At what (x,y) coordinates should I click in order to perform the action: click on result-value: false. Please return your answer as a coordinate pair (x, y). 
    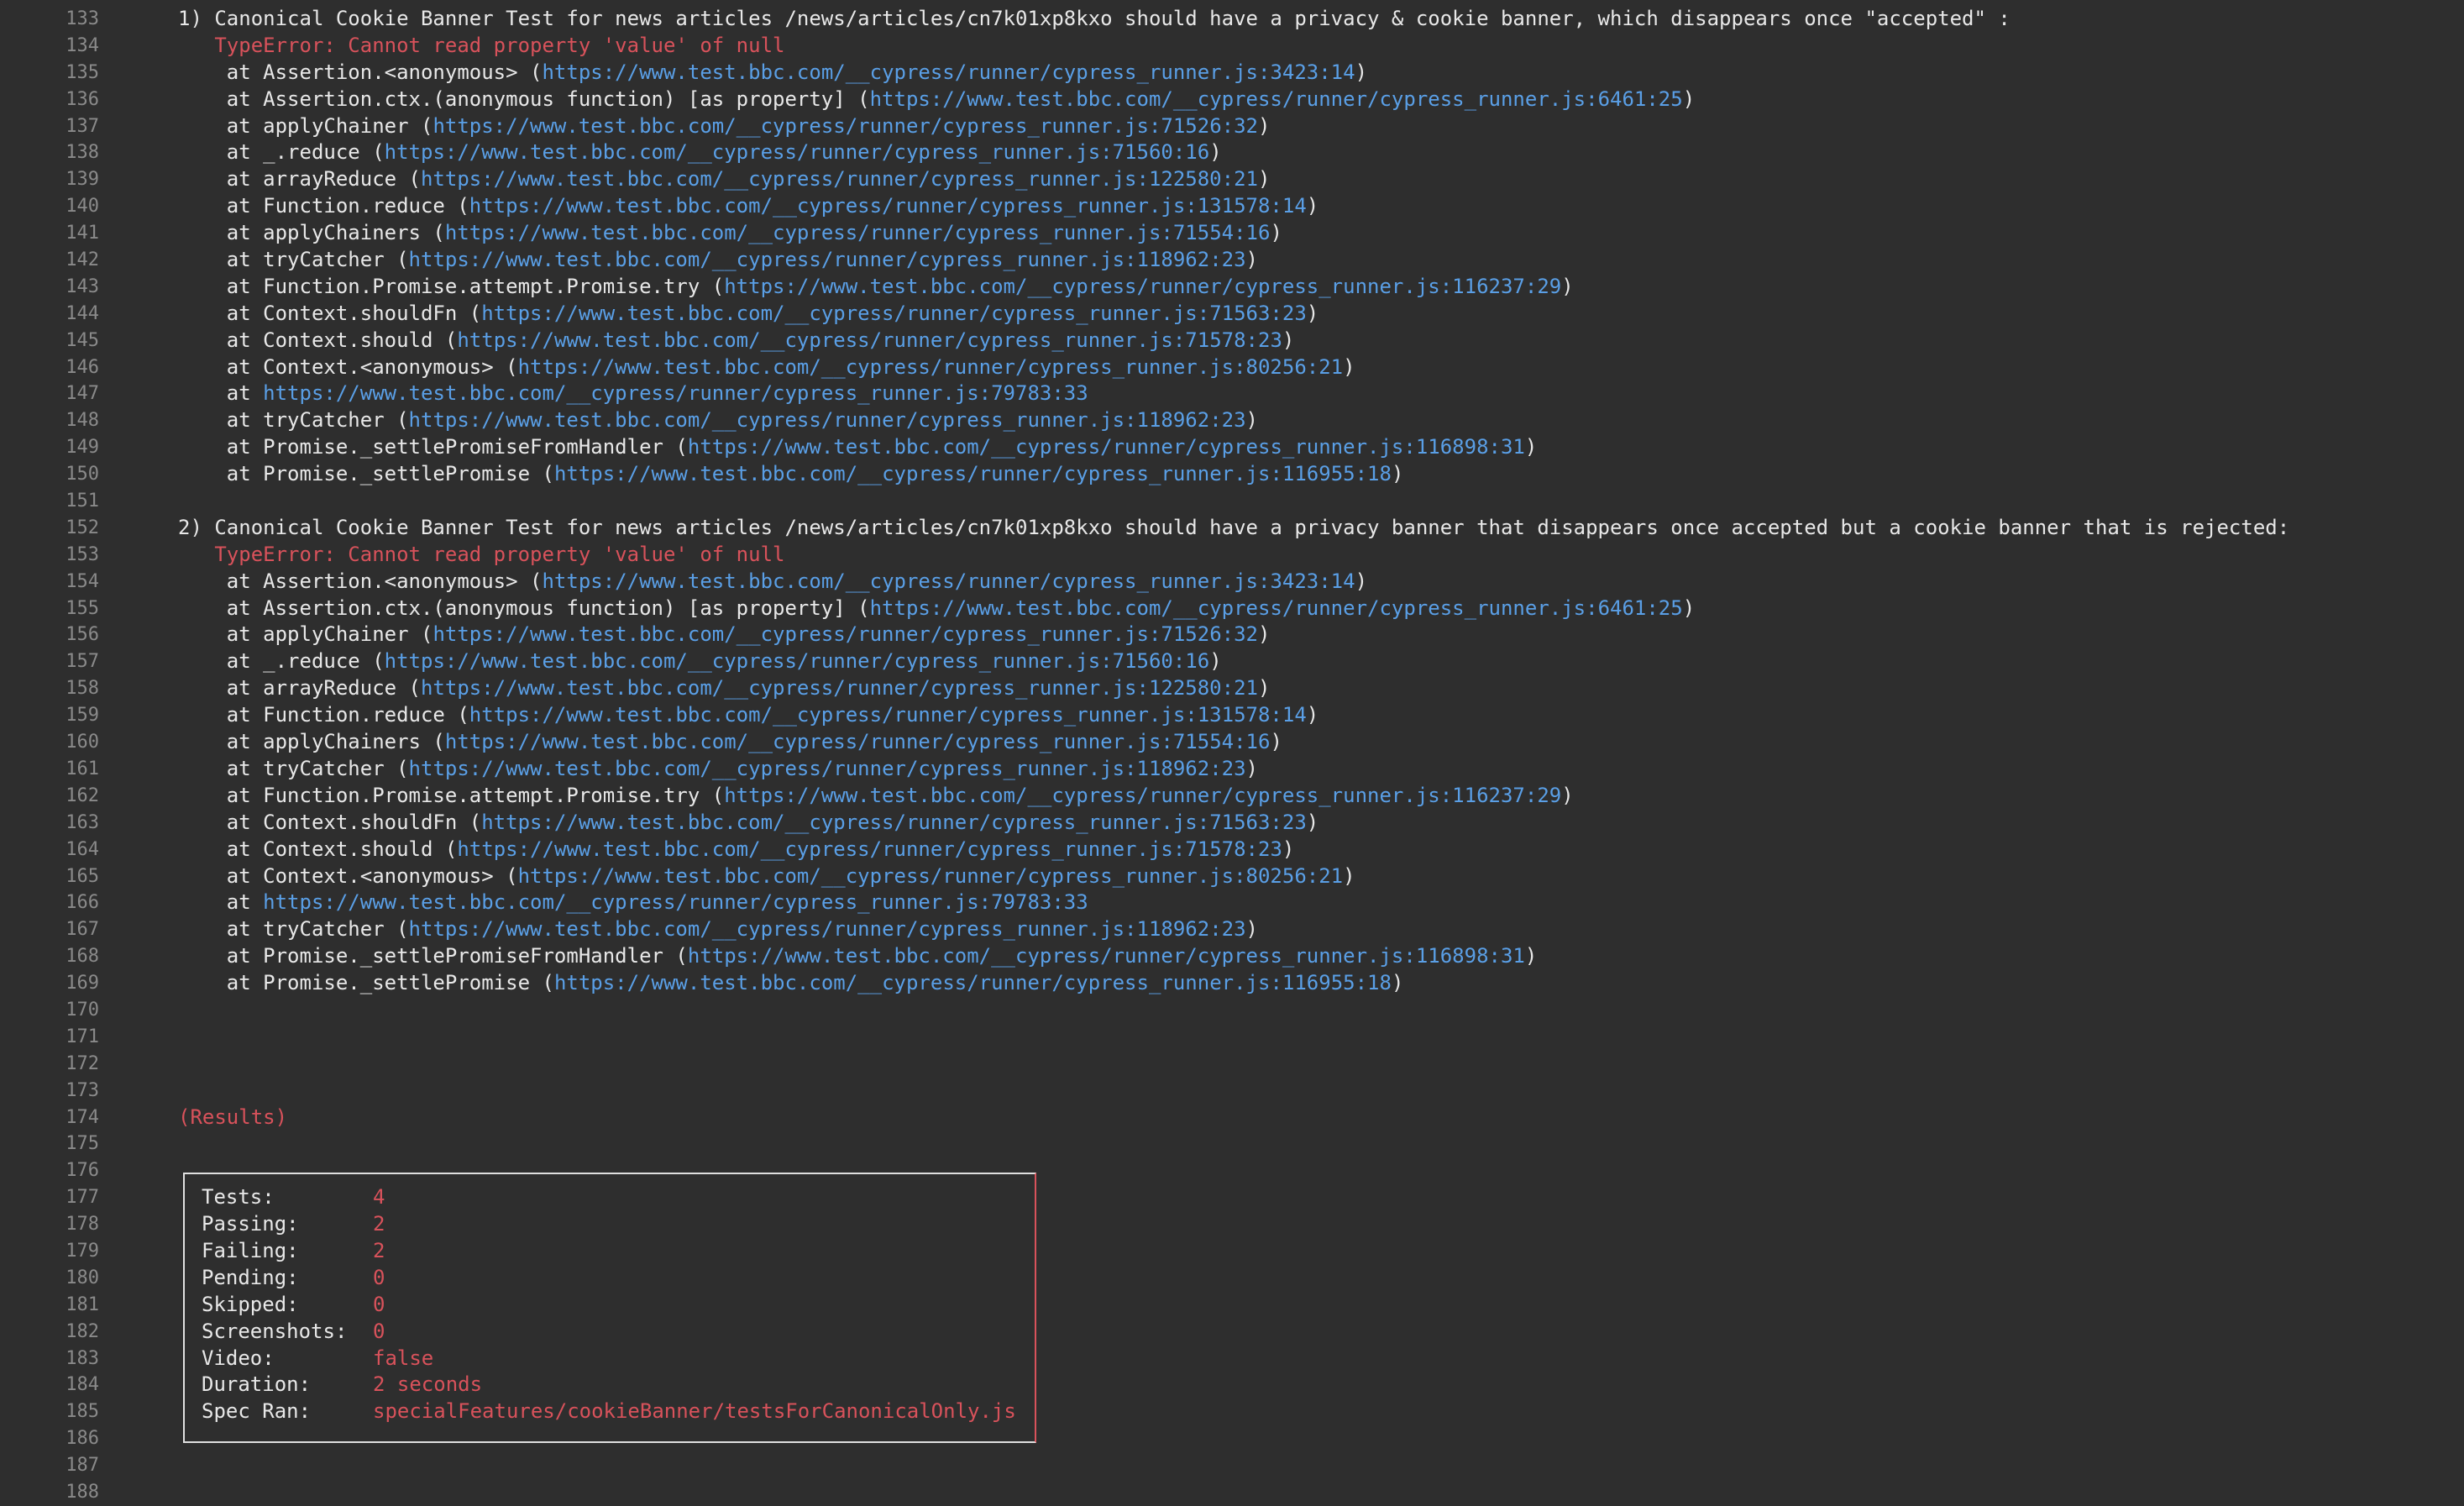
    Looking at the image, I should click on (403, 1358).